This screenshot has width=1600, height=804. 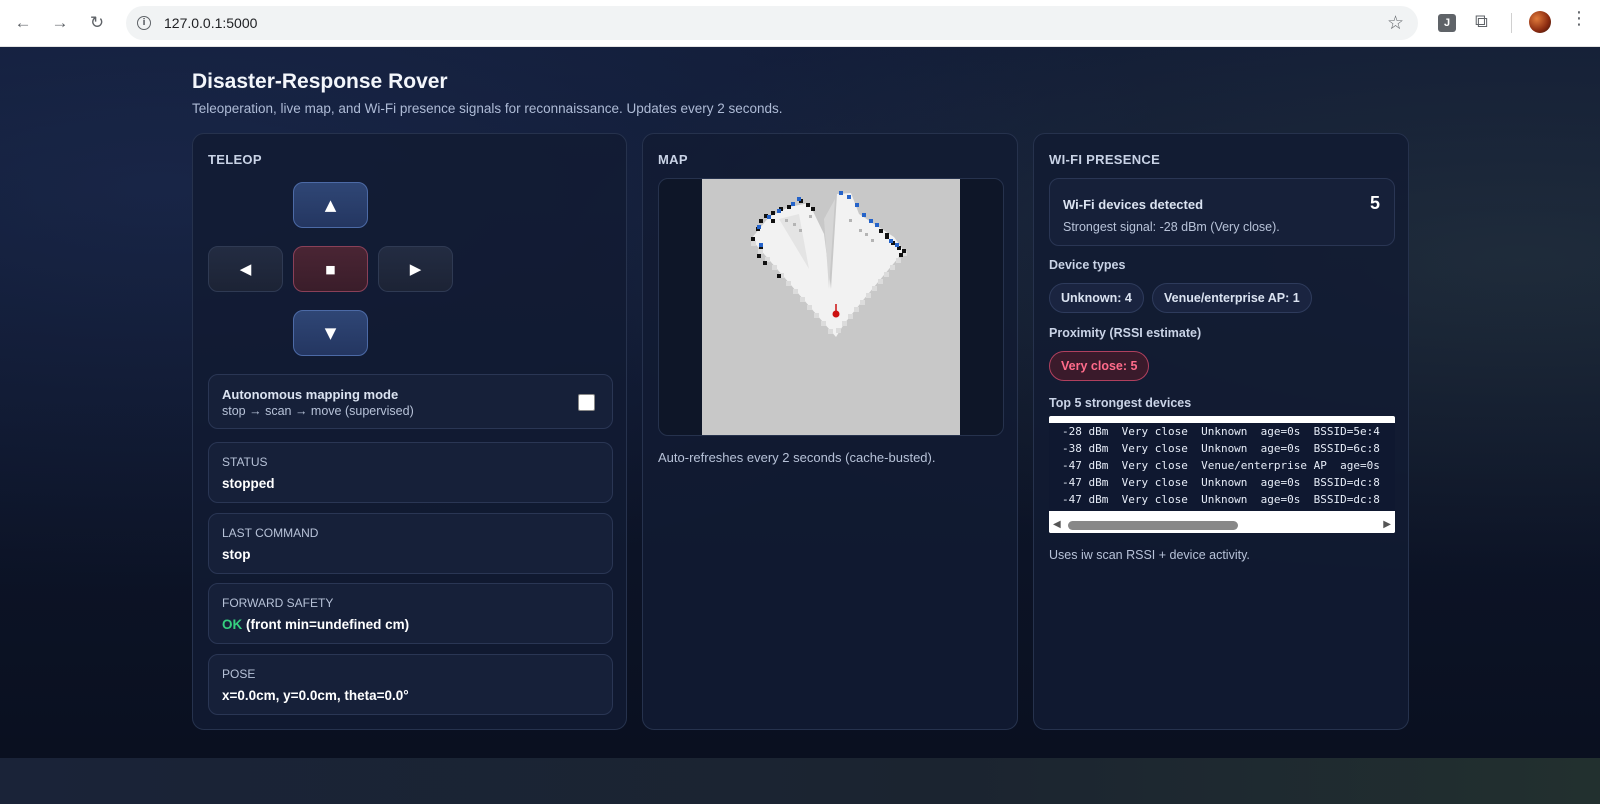 What do you see at coordinates (23, 23) in the screenshot?
I see `back-icon: ←` at bounding box center [23, 23].